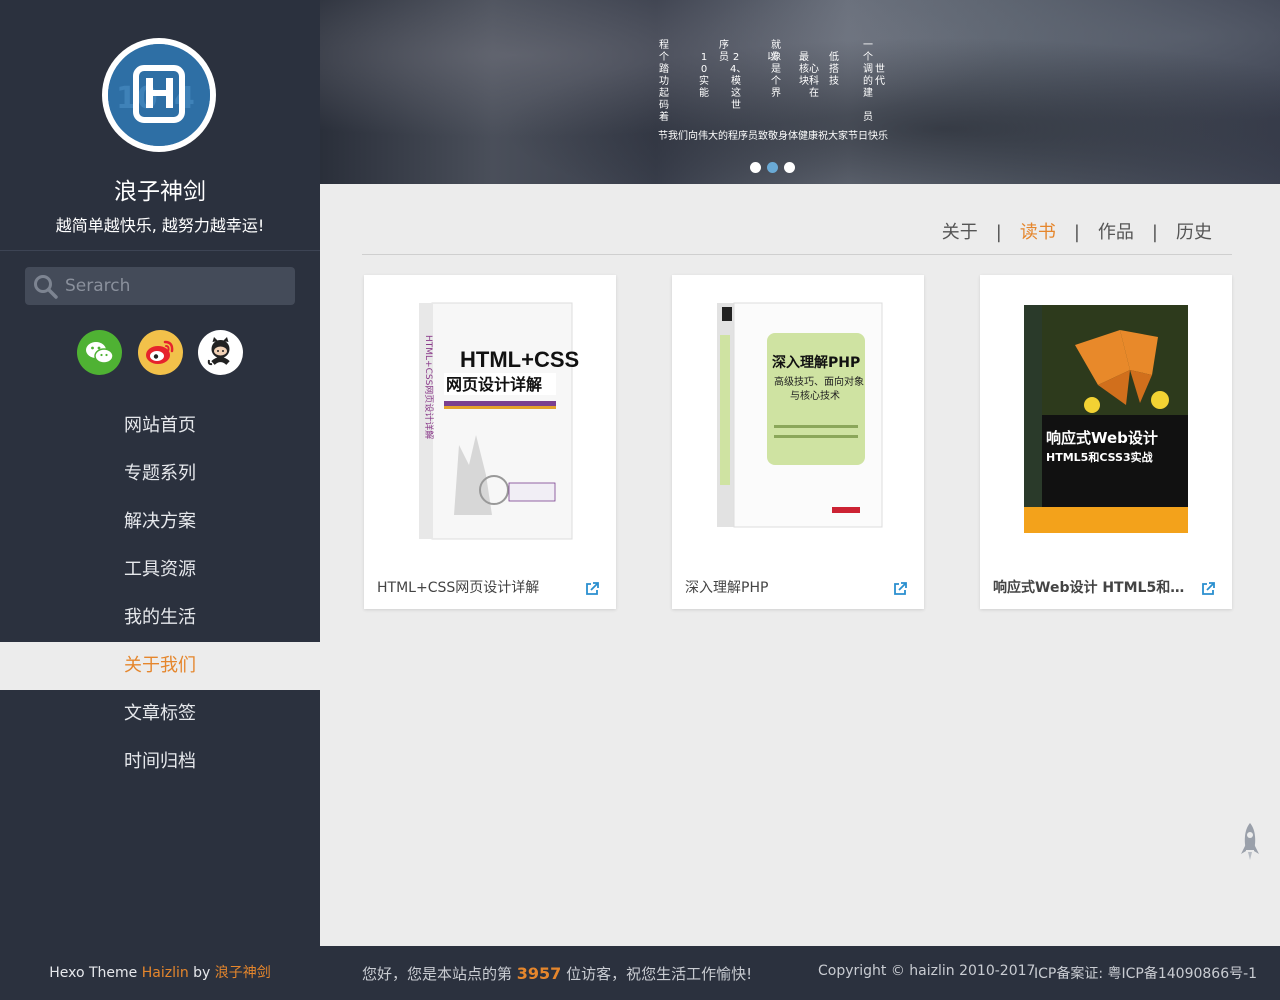 This screenshot has width=1280, height=1000. I want to click on carousel-dots, so click(775, 167).